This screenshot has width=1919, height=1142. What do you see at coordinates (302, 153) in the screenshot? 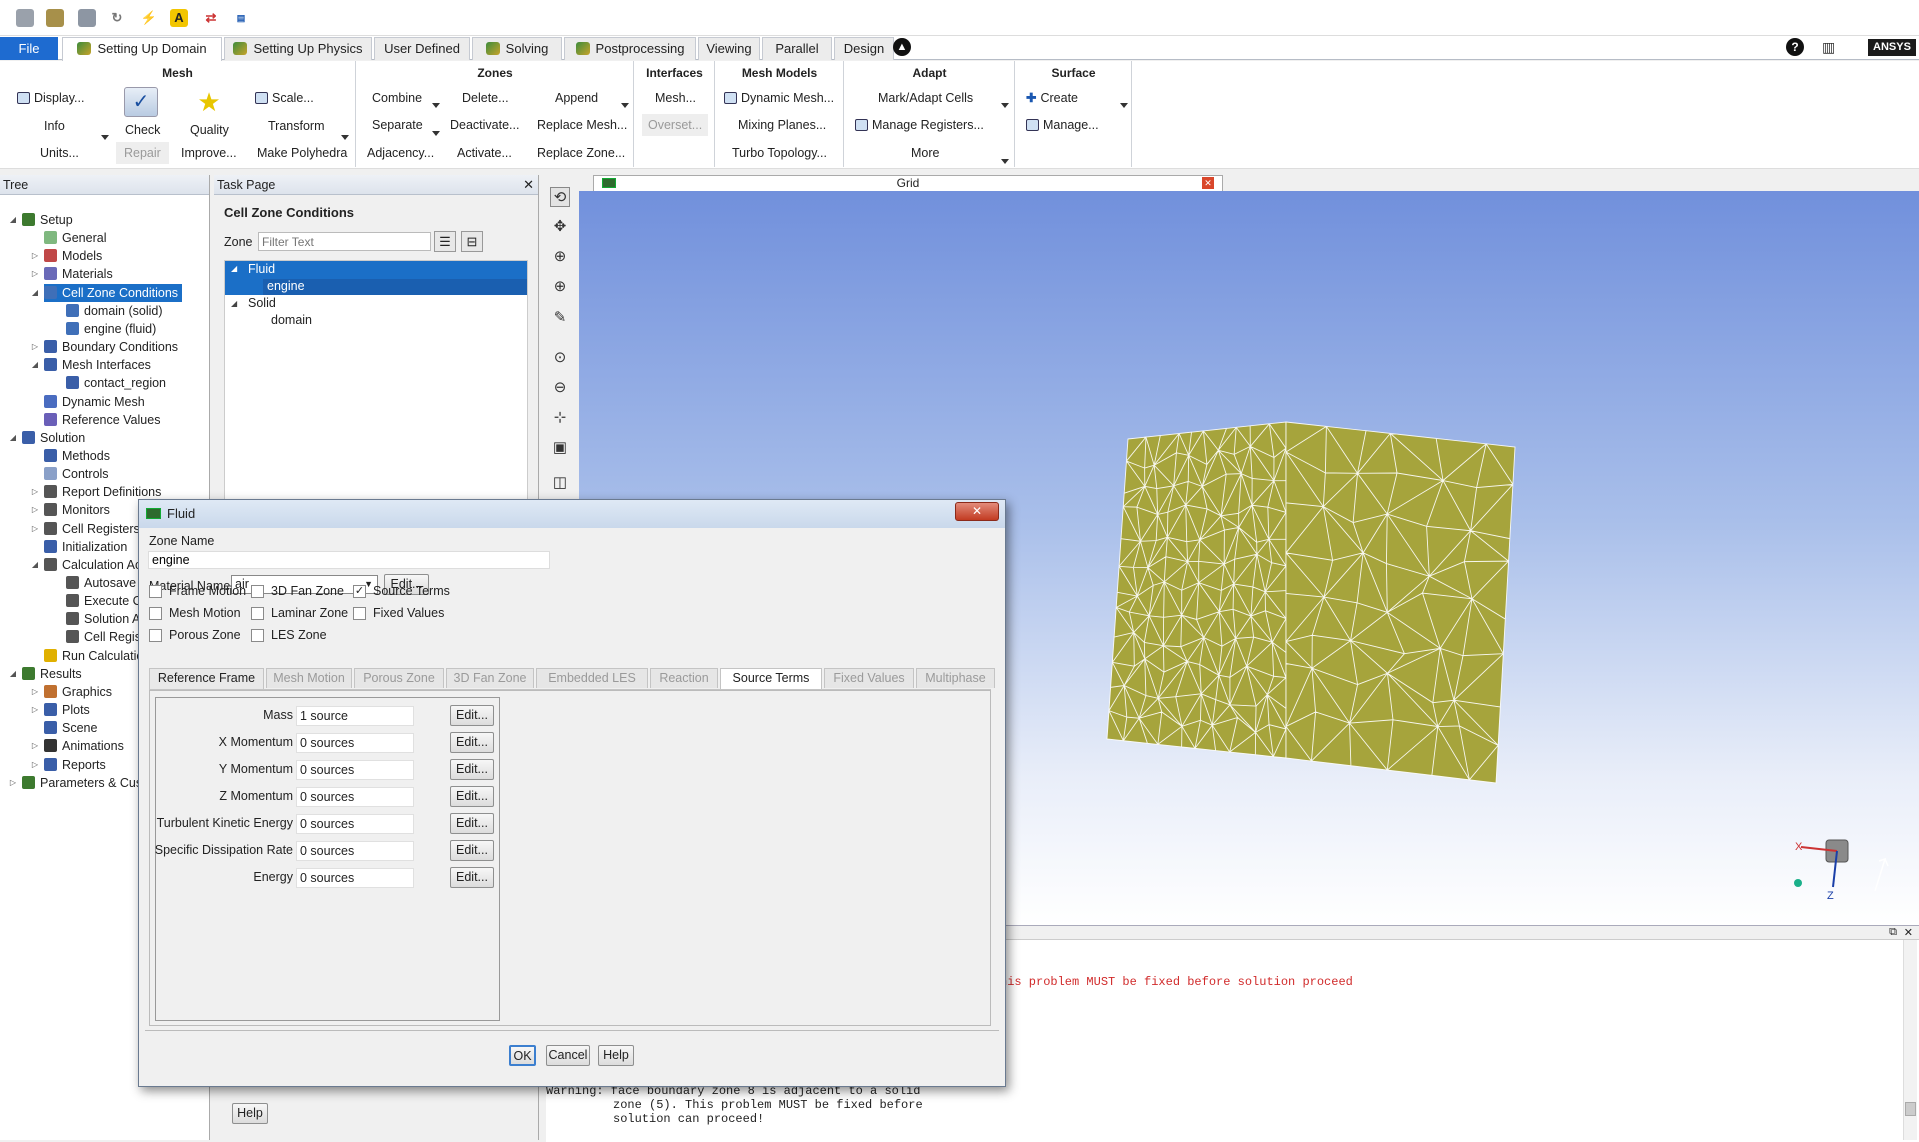
I see `make-polyhedra-button: Make Polyhedra` at bounding box center [302, 153].